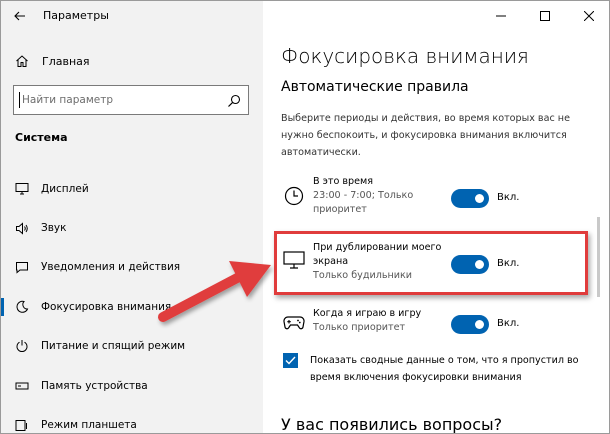  I want to click on notifications-icon, so click(22, 267).